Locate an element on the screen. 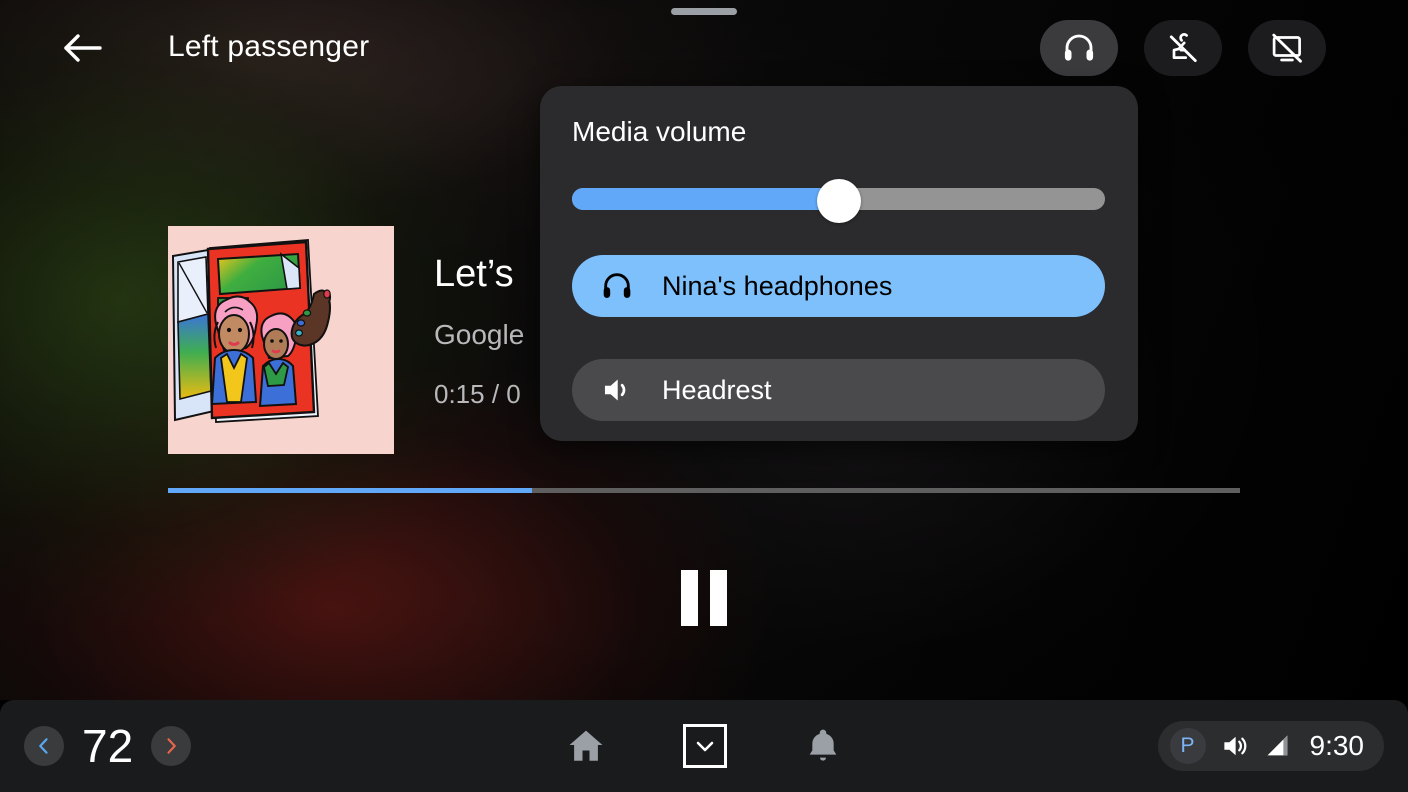 The height and width of the screenshot is (792, 1408). temperature-value: 72 is located at coordinates (108, 746).